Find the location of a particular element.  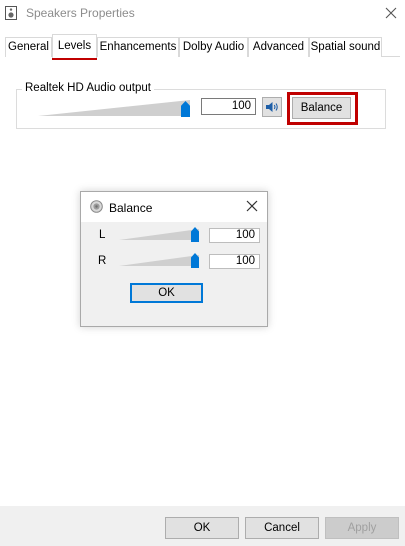

volume-slider-track is located at coordinates (114, 108).